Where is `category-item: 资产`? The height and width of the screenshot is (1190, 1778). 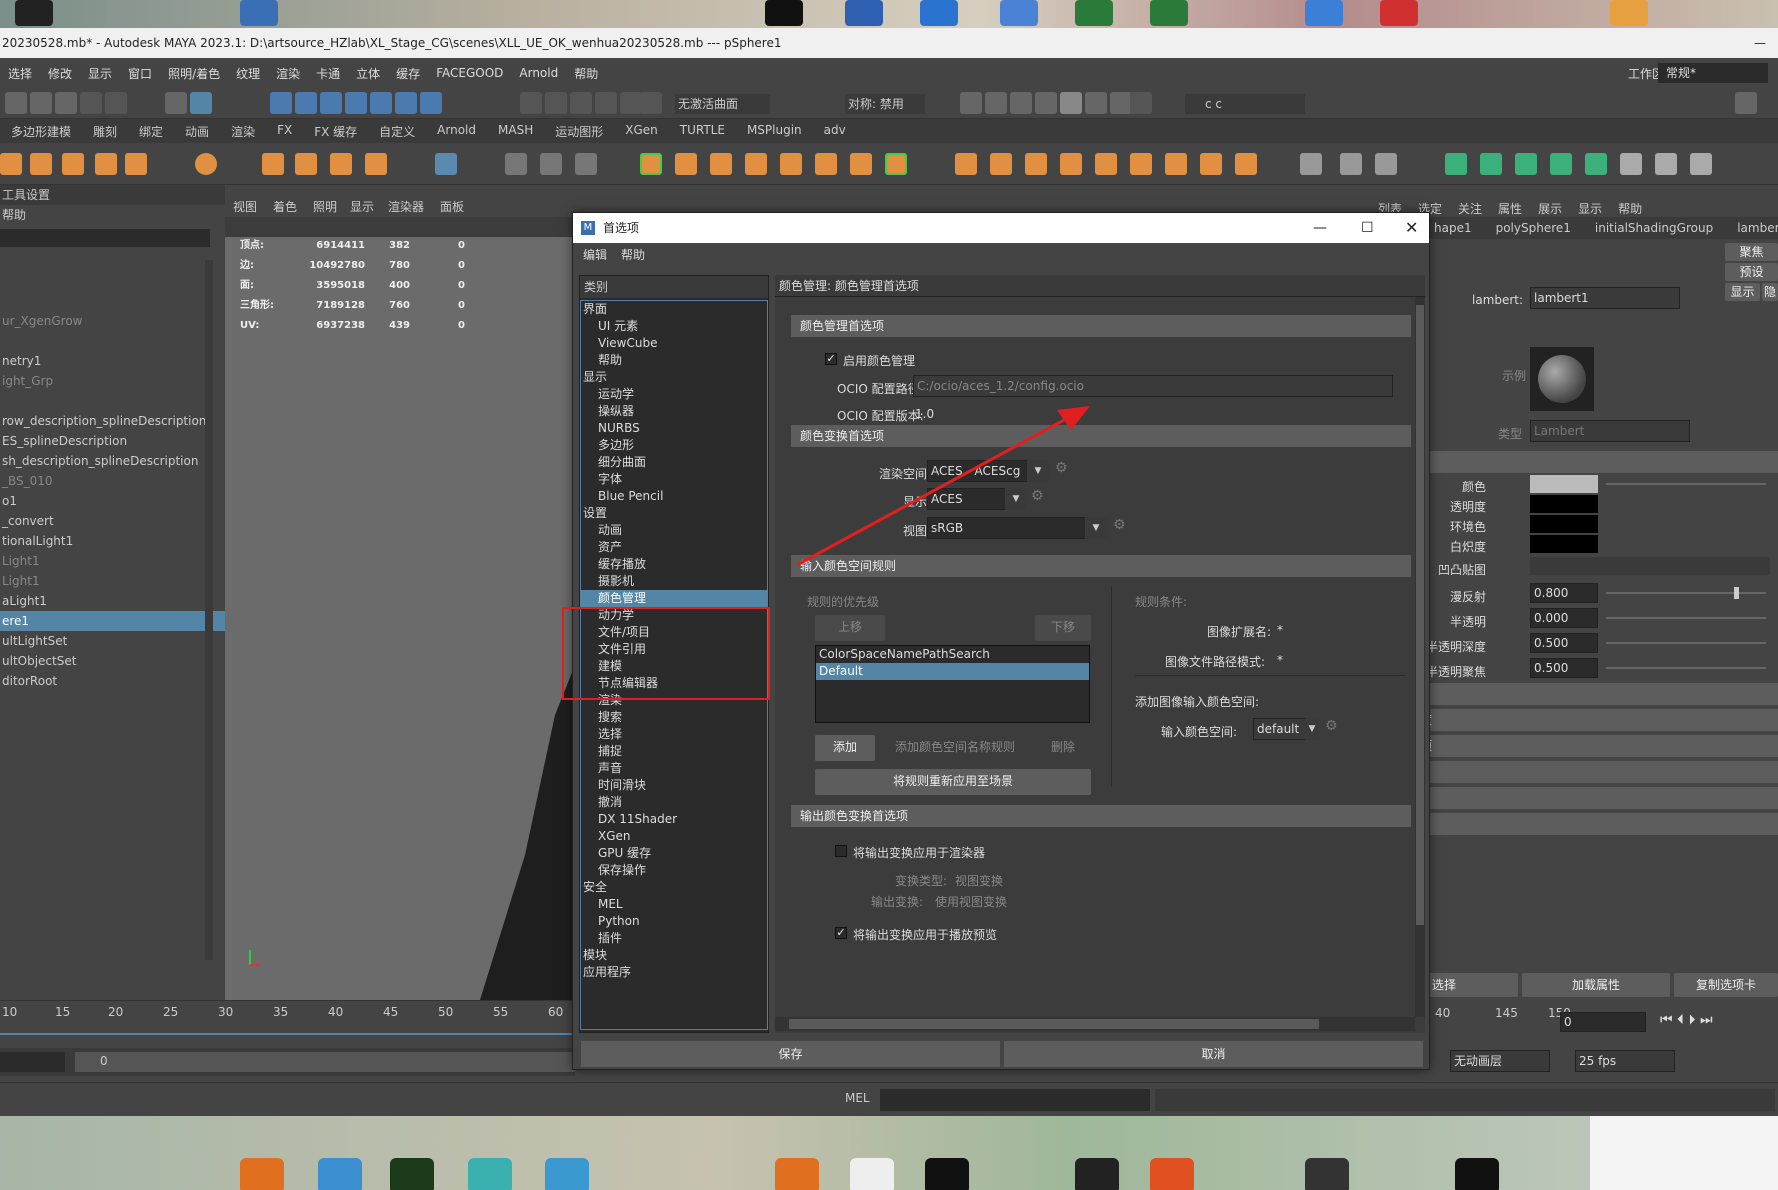
category-item: 资产 is located at coordinates (674, 547).